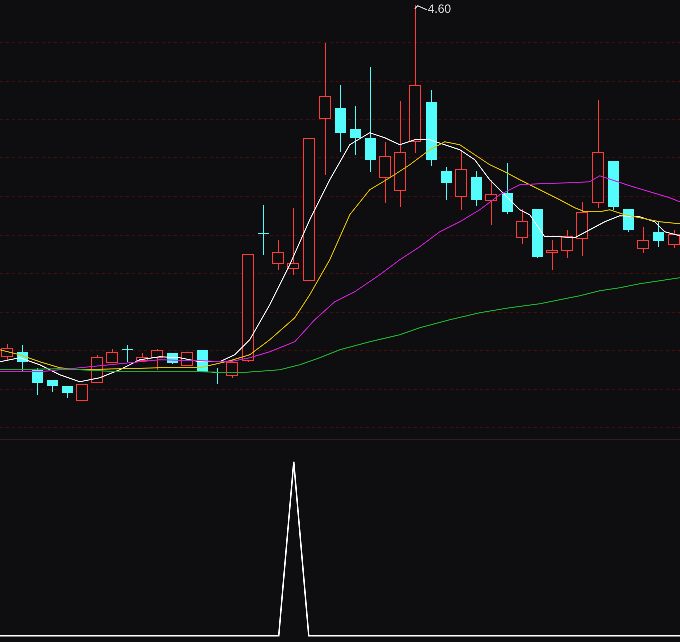 The width and height of the screenshot is (680, 642). I want to click on high-price-label: 4.60, so click(440, 9).